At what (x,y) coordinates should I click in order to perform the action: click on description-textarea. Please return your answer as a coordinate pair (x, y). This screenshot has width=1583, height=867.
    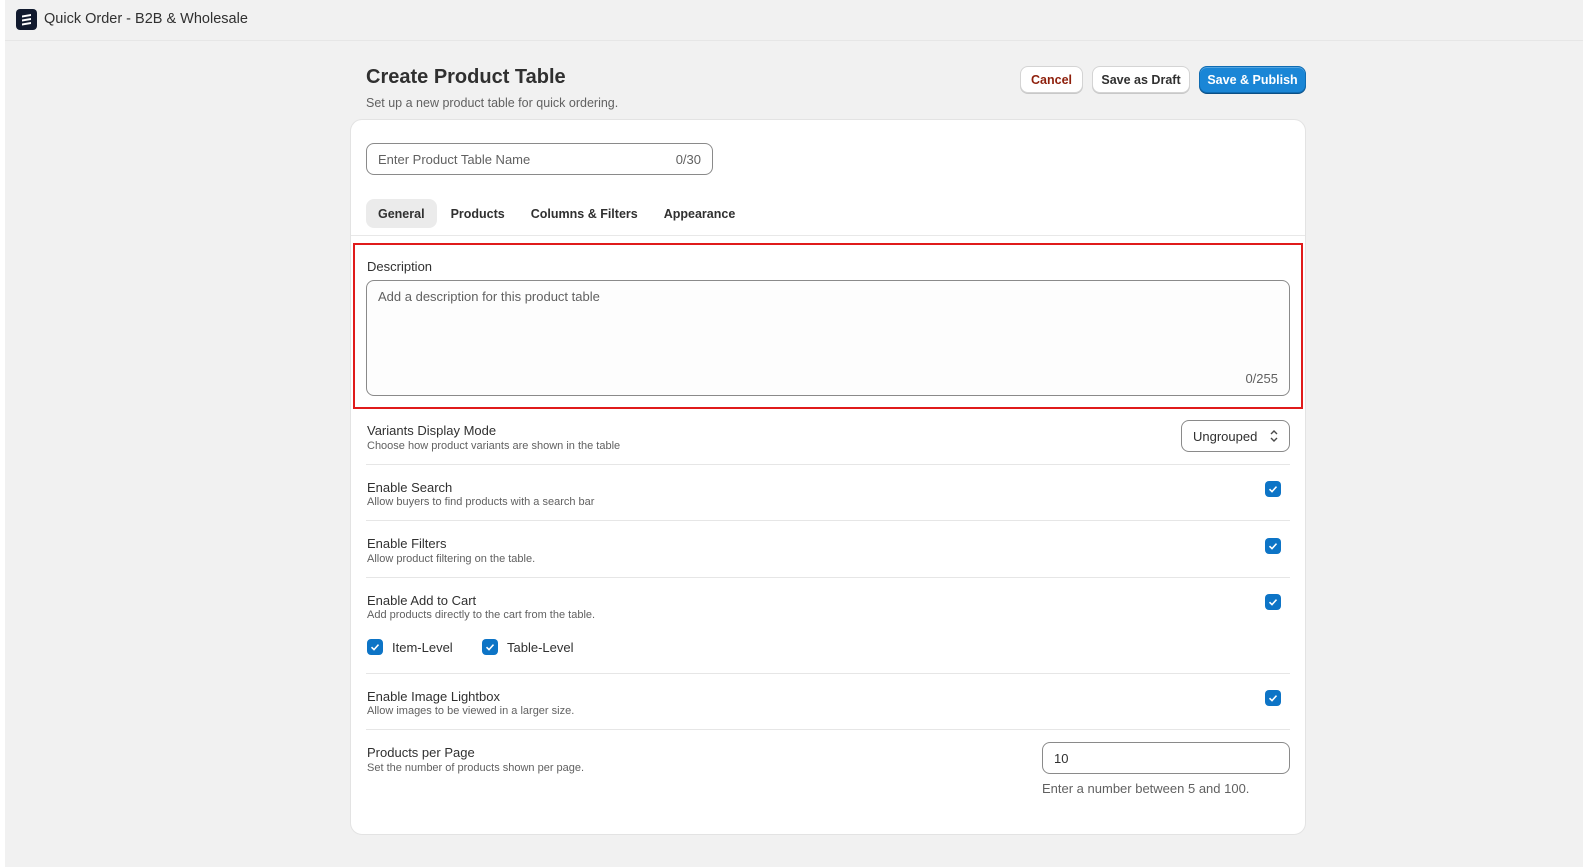
    Looking at the image, I should click on (818, 324).